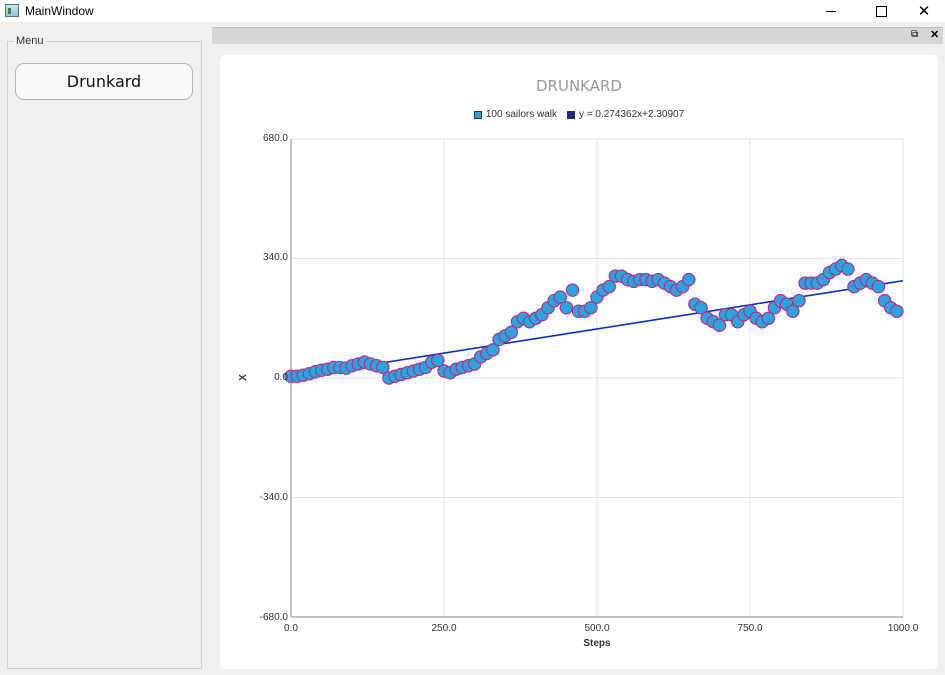 This screenshot has height=675, width=945. I want to click on x-tick-label: 750.0, so click(750, 628).